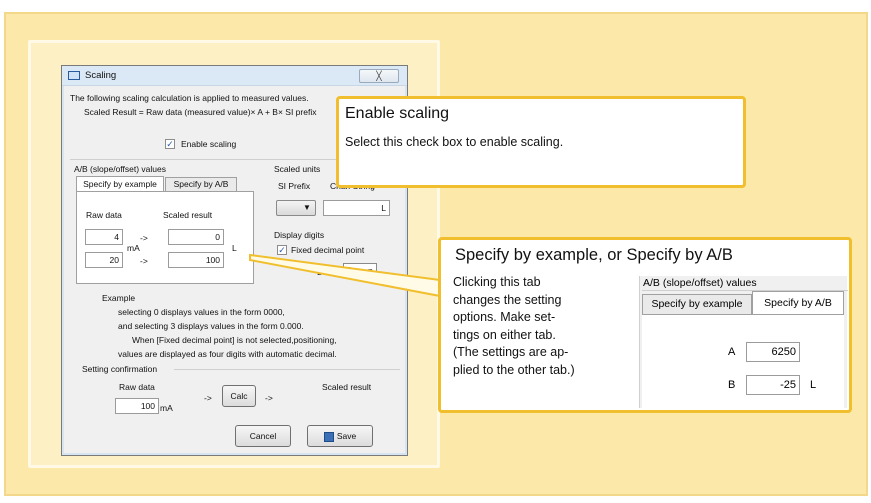 Image resolution: width=871 pixels, height=503 pixels. What do you see at coordinates (497, 282) in the screenshot?
I see `callout-line: Clicking this tab` at bounding box center [497, 282].